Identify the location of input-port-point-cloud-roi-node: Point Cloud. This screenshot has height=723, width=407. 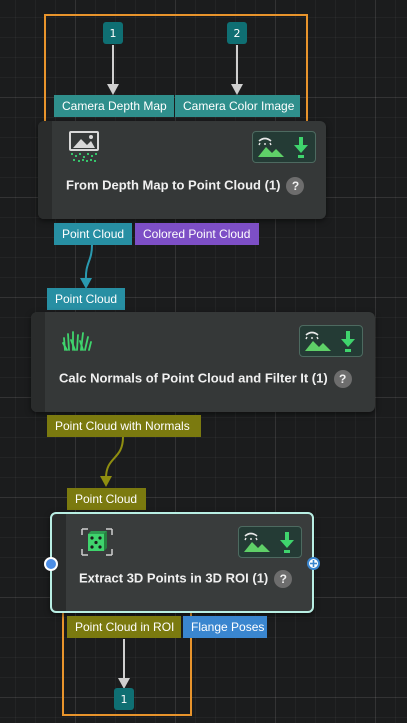
(106, 499).